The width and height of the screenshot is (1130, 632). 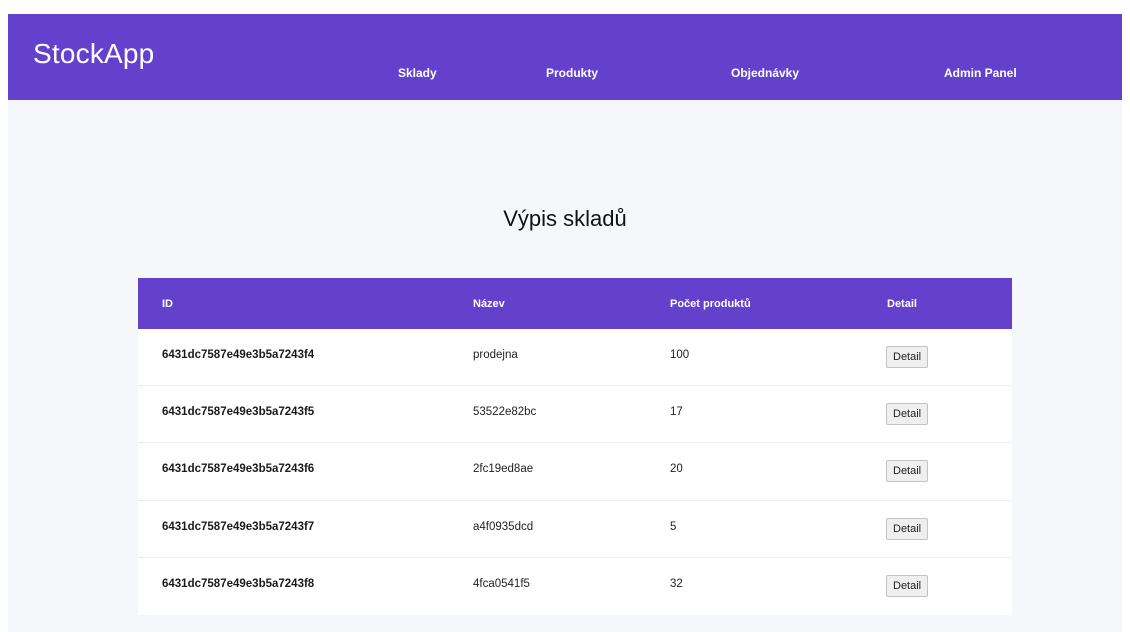 What do you see at coordinates (93, 54) in the screenshot?
I see `brand-logo: StockApp` at bounding box center [93, 54].